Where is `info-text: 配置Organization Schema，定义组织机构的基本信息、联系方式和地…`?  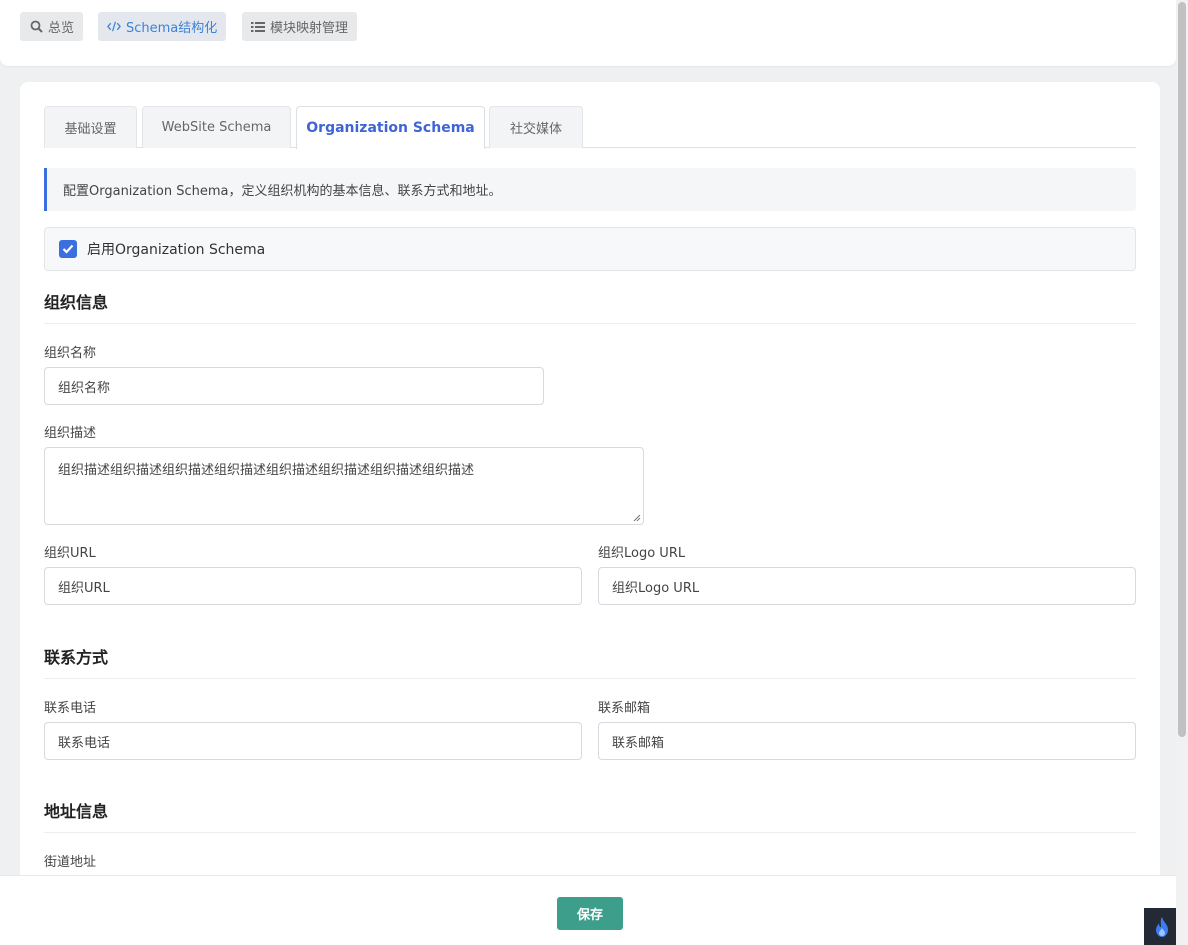 info-text: 配置Organization Schema，定义组织机构的基本信息、联系方式和地… is located at coordinates (282, 191).